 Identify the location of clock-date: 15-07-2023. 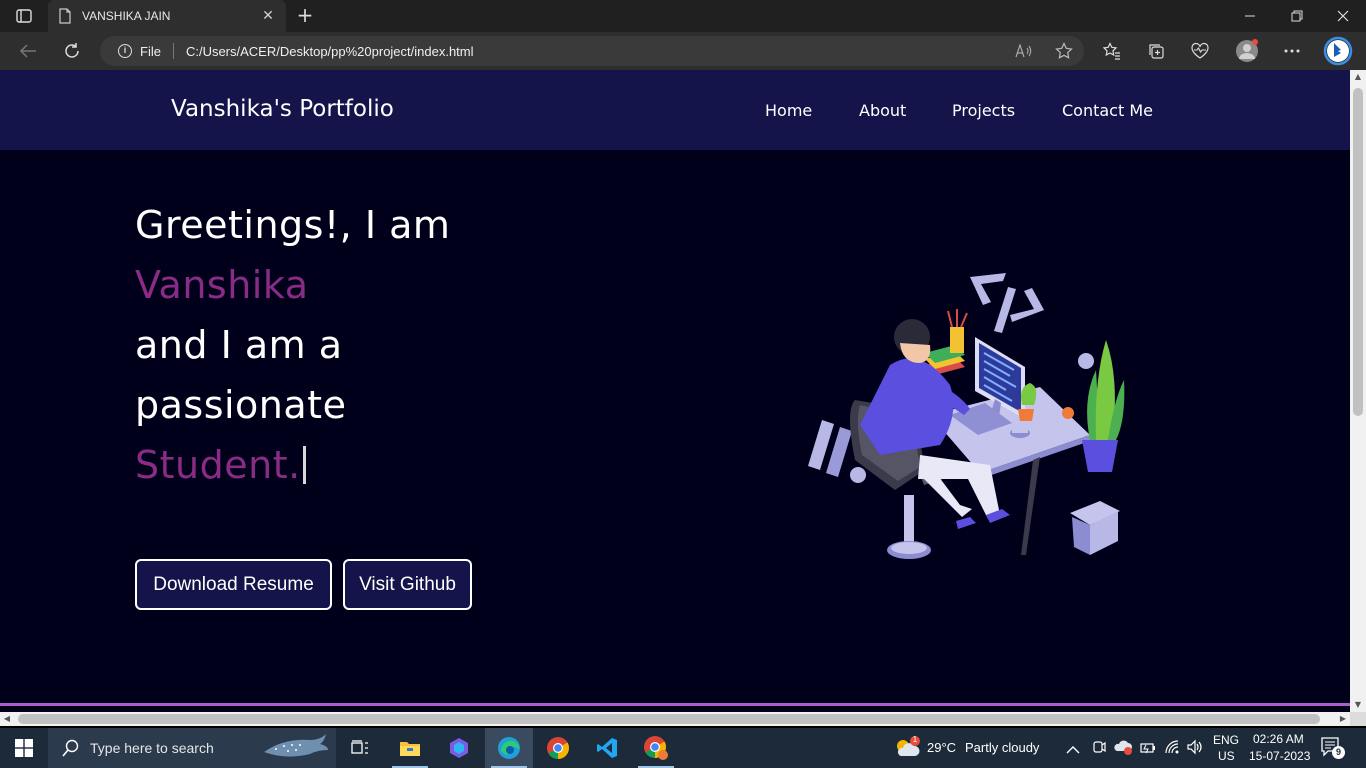
(1279, 756).